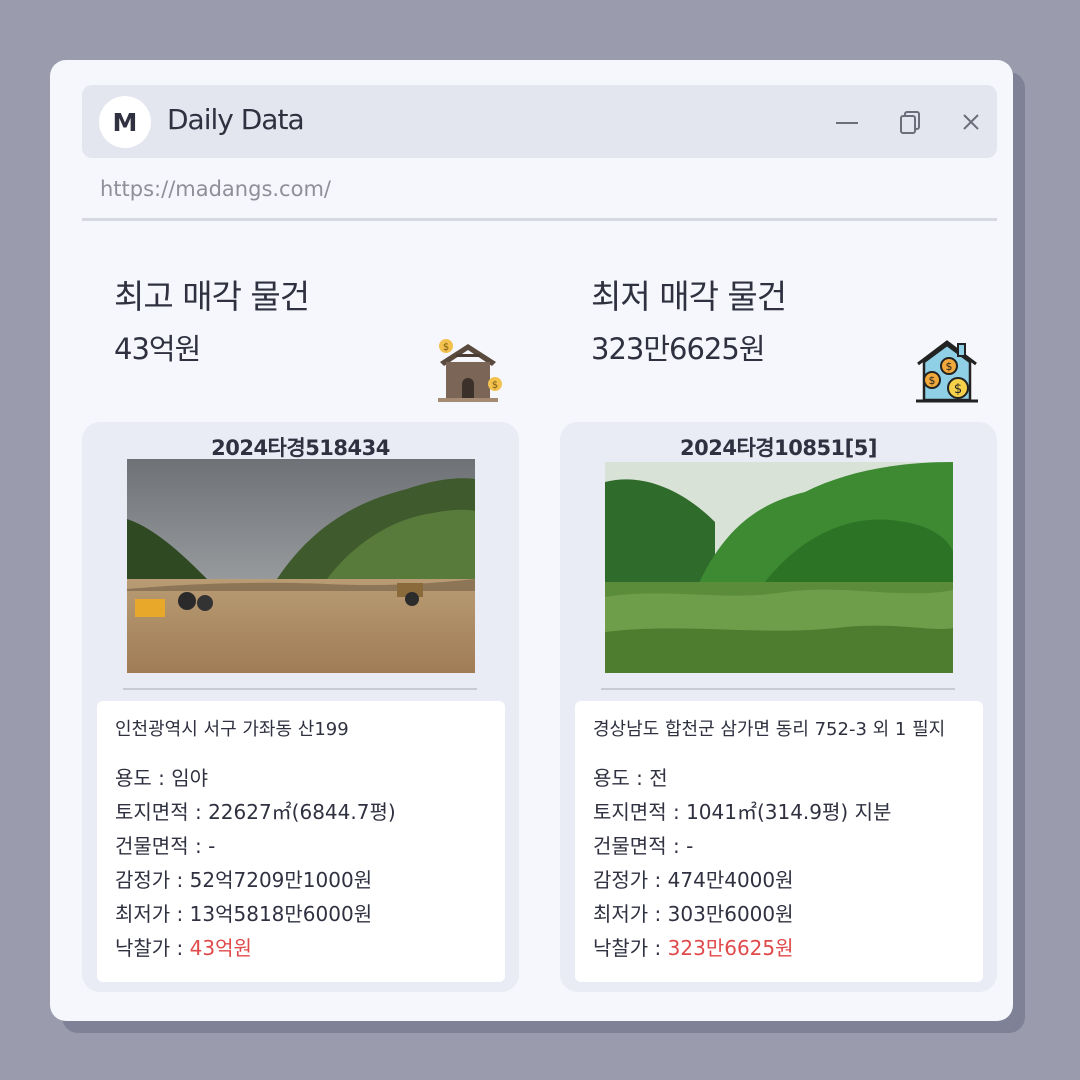 The image size is (1080, 1080). Describe the element at coordinates (742, 812) in the screenshot. I see `detail-land-area: 토지면적 : 1041㎡(314.9평) 지분` at that location.